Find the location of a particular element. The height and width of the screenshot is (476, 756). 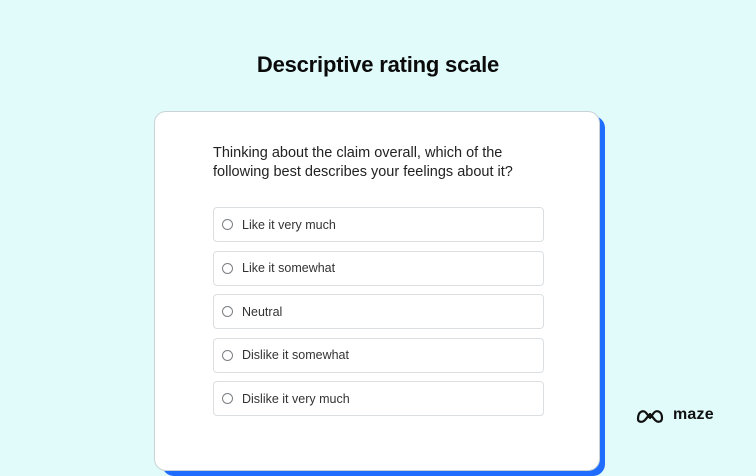

option-label: Neutral is located at coordinates (262, 311).